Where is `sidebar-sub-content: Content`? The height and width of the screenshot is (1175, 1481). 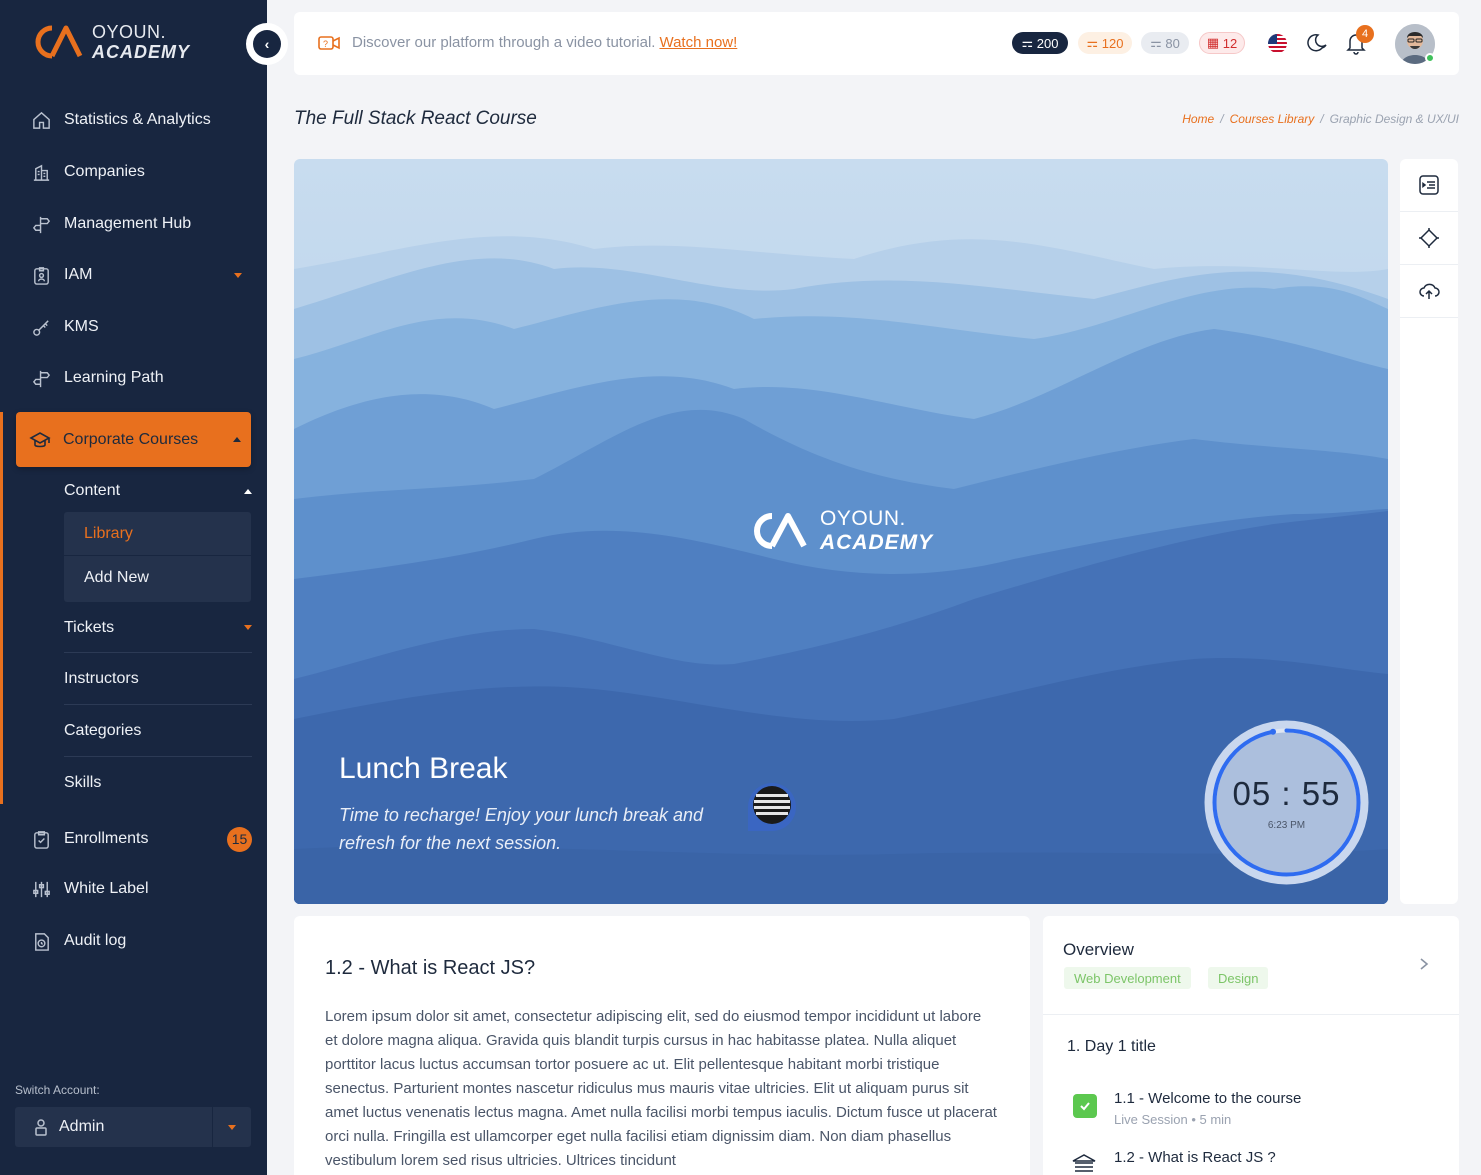 sidebar-sub-content: Content is located at coordinates (158, 491).